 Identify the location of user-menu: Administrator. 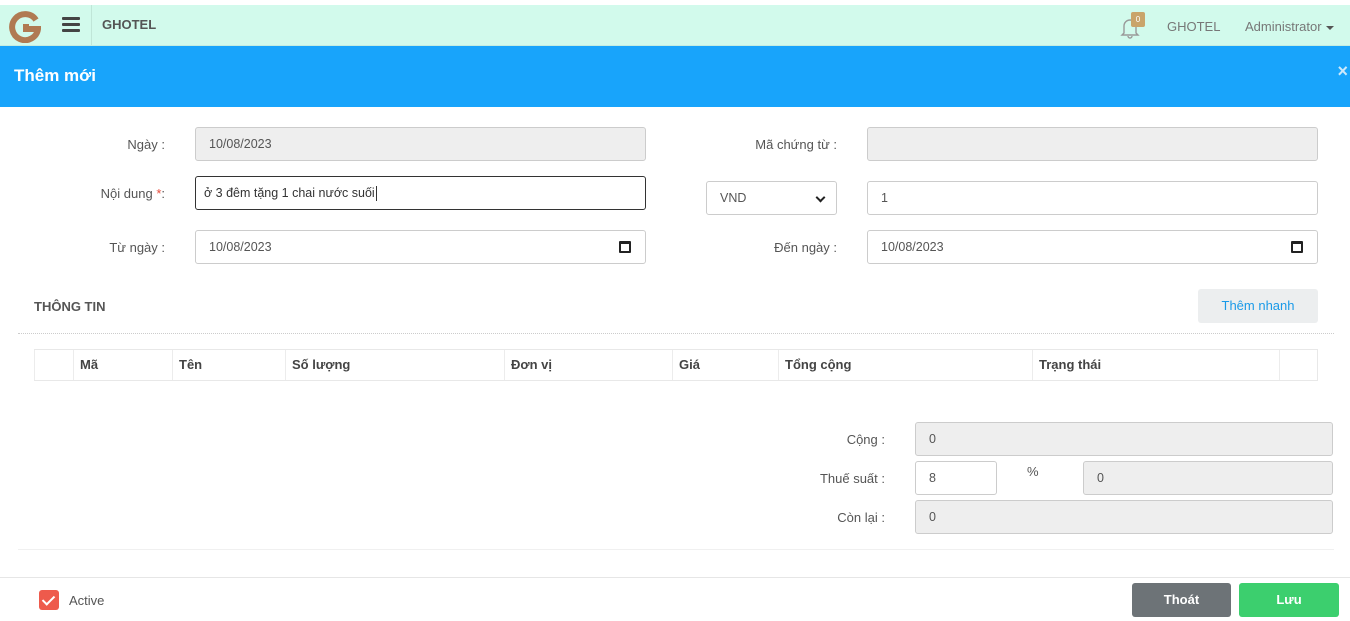
(1289, 26).